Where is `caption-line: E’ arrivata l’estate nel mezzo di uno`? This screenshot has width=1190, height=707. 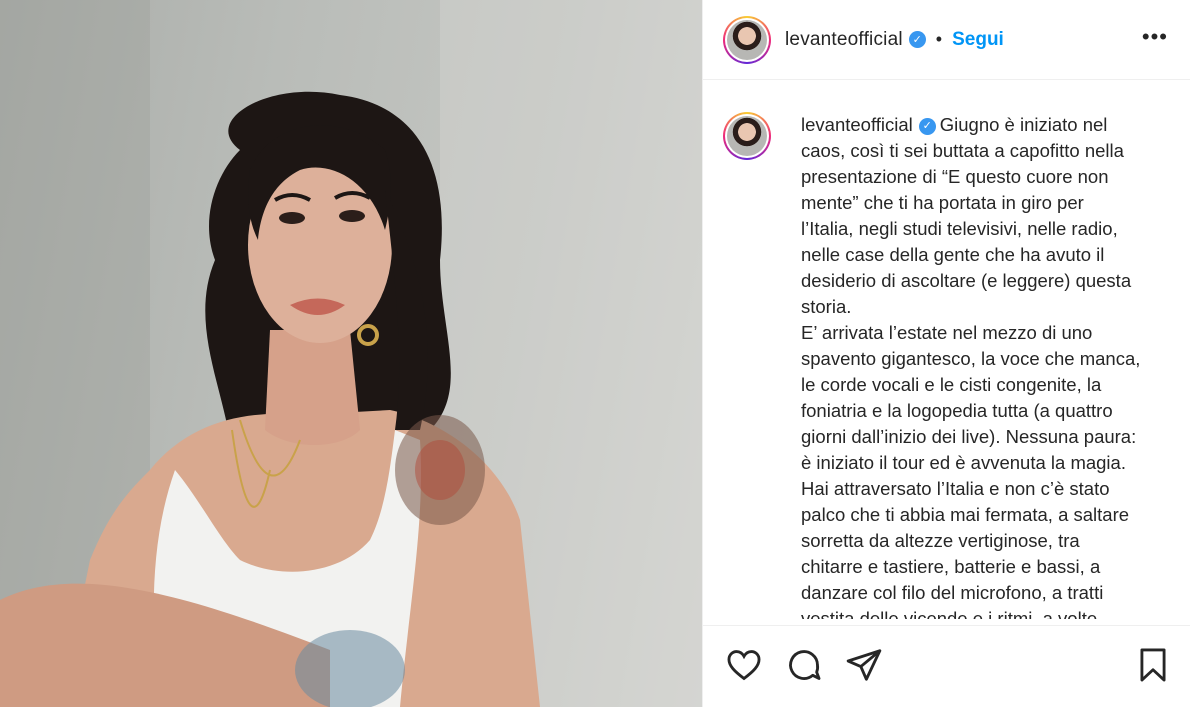
caption-line: E’ arrivata l’estate nel mezzo di uno is located at coordinates (947, 332).